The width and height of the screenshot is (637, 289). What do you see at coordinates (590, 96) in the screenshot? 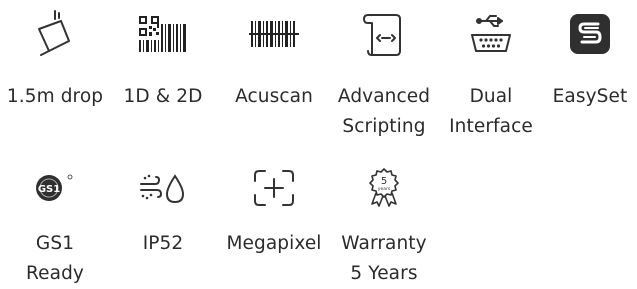
I see `feature-label: EasySet` at bounding box center [590, 96].